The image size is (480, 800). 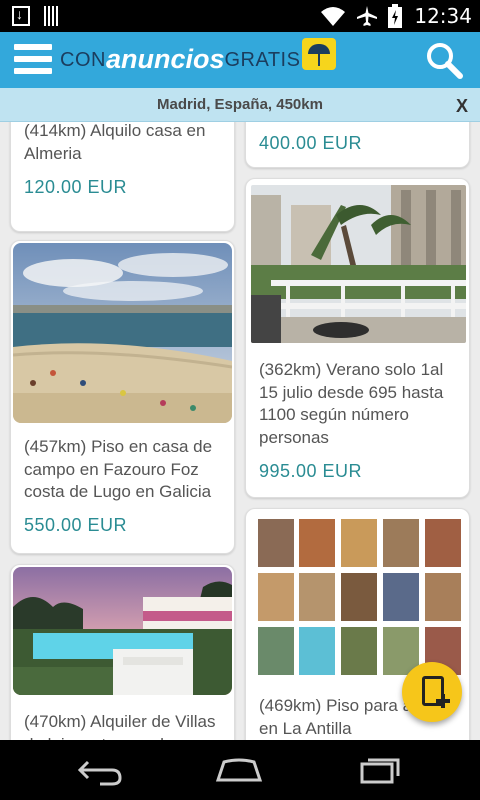 I want to click on recent-apps-icon, so click(x=381, y=770).